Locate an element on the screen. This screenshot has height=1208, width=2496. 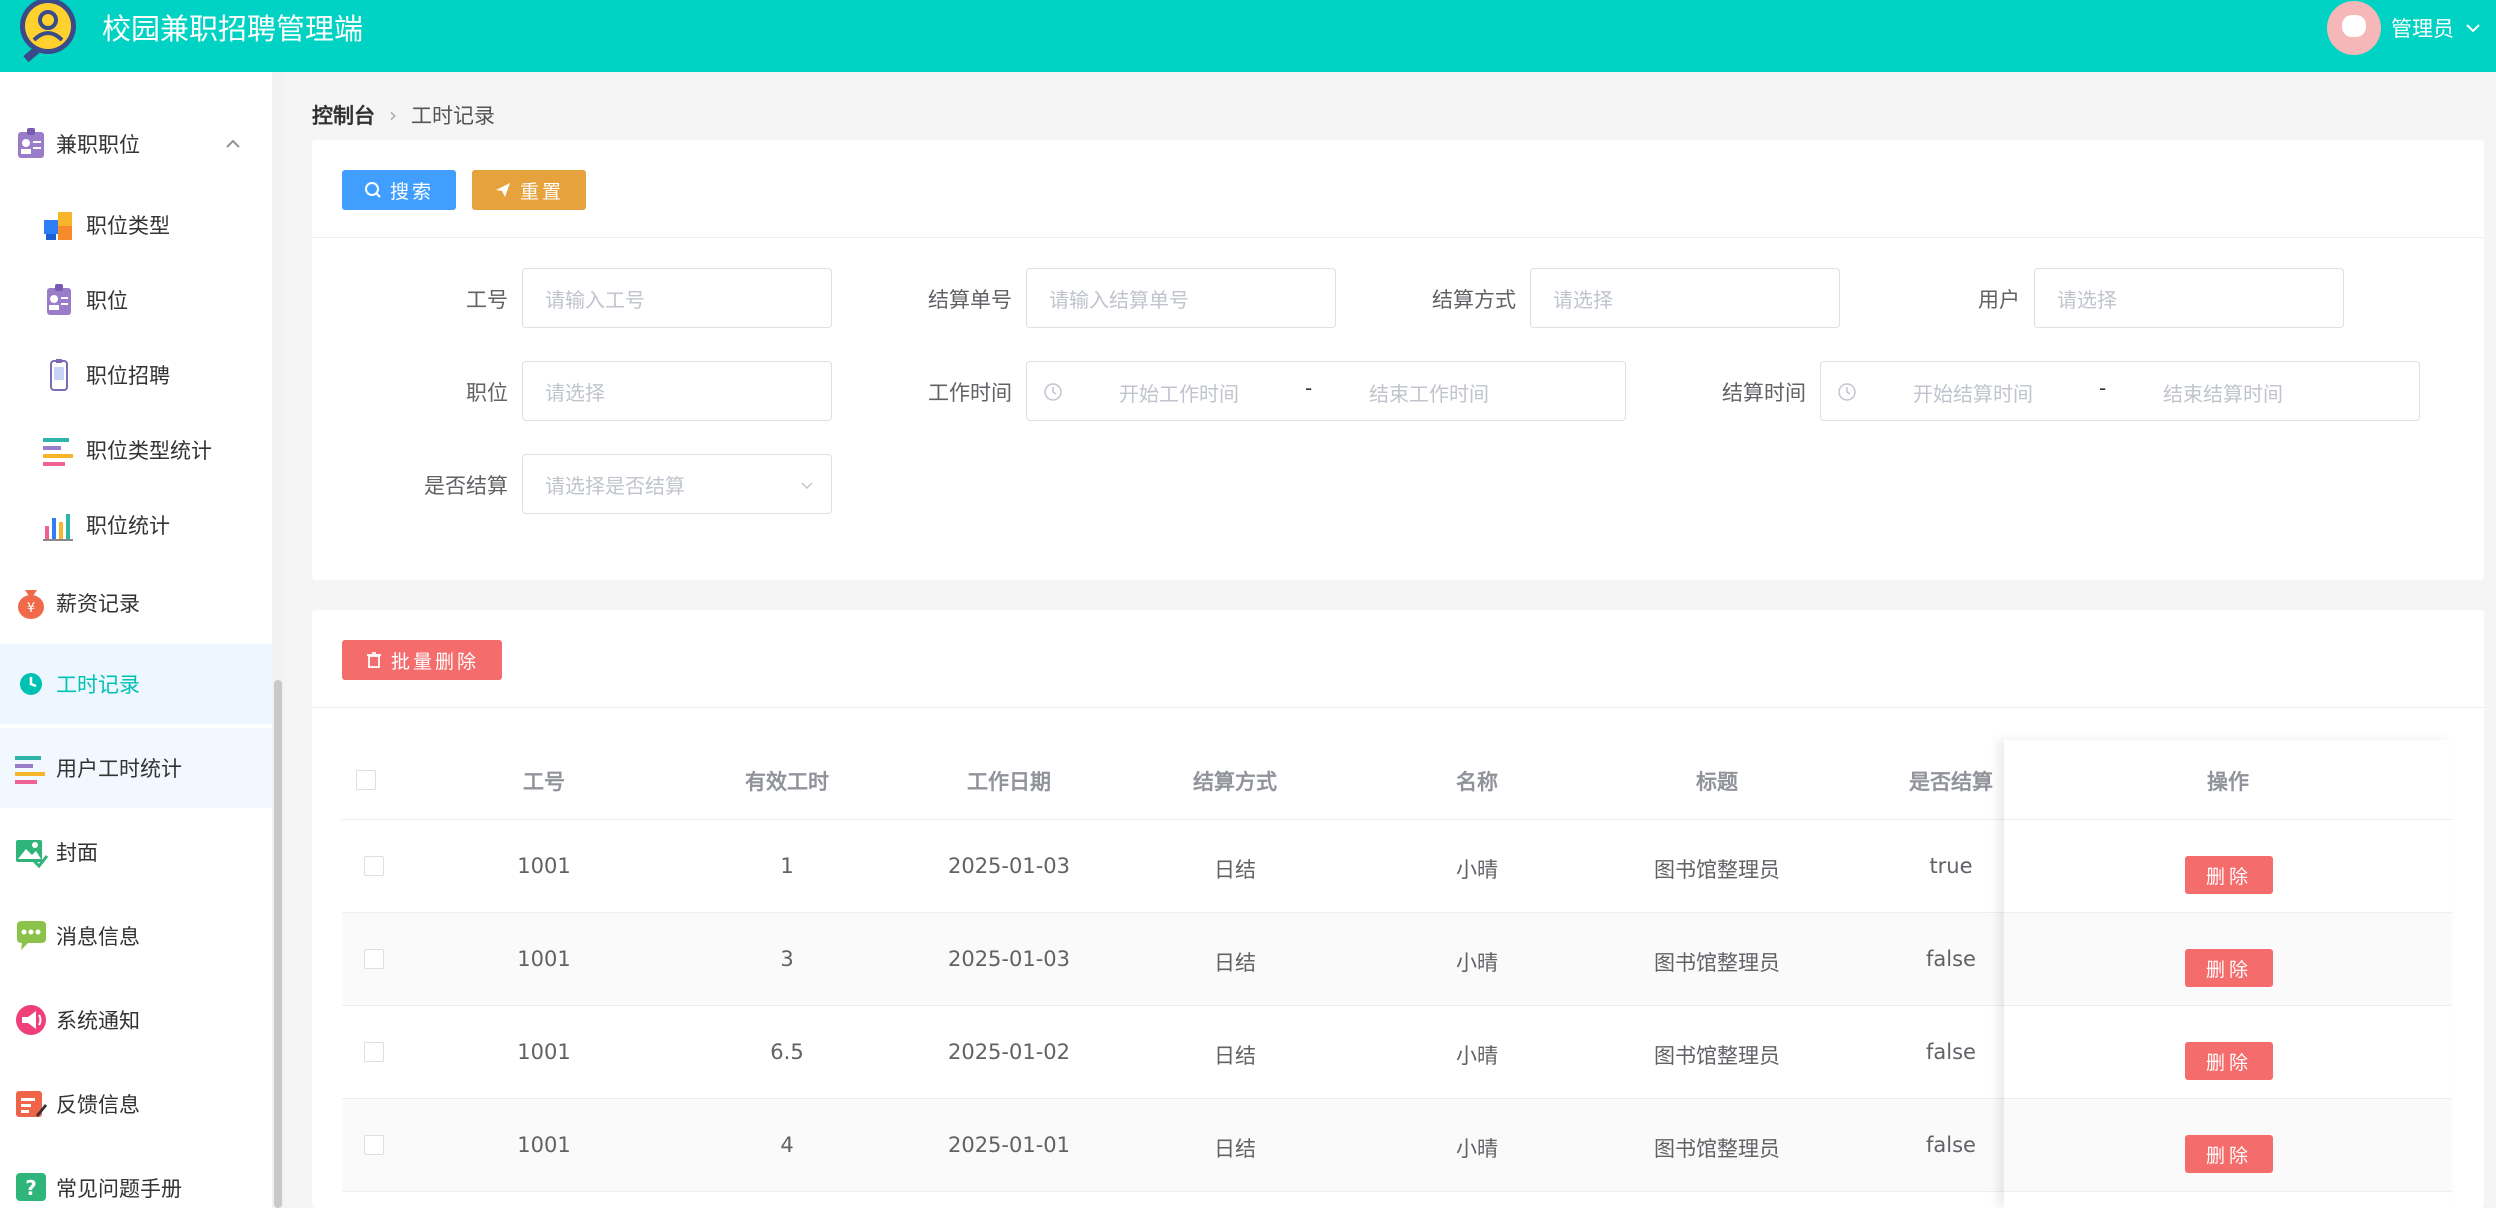
user-menu: 管理员 is located at coordinates (2404, 28).